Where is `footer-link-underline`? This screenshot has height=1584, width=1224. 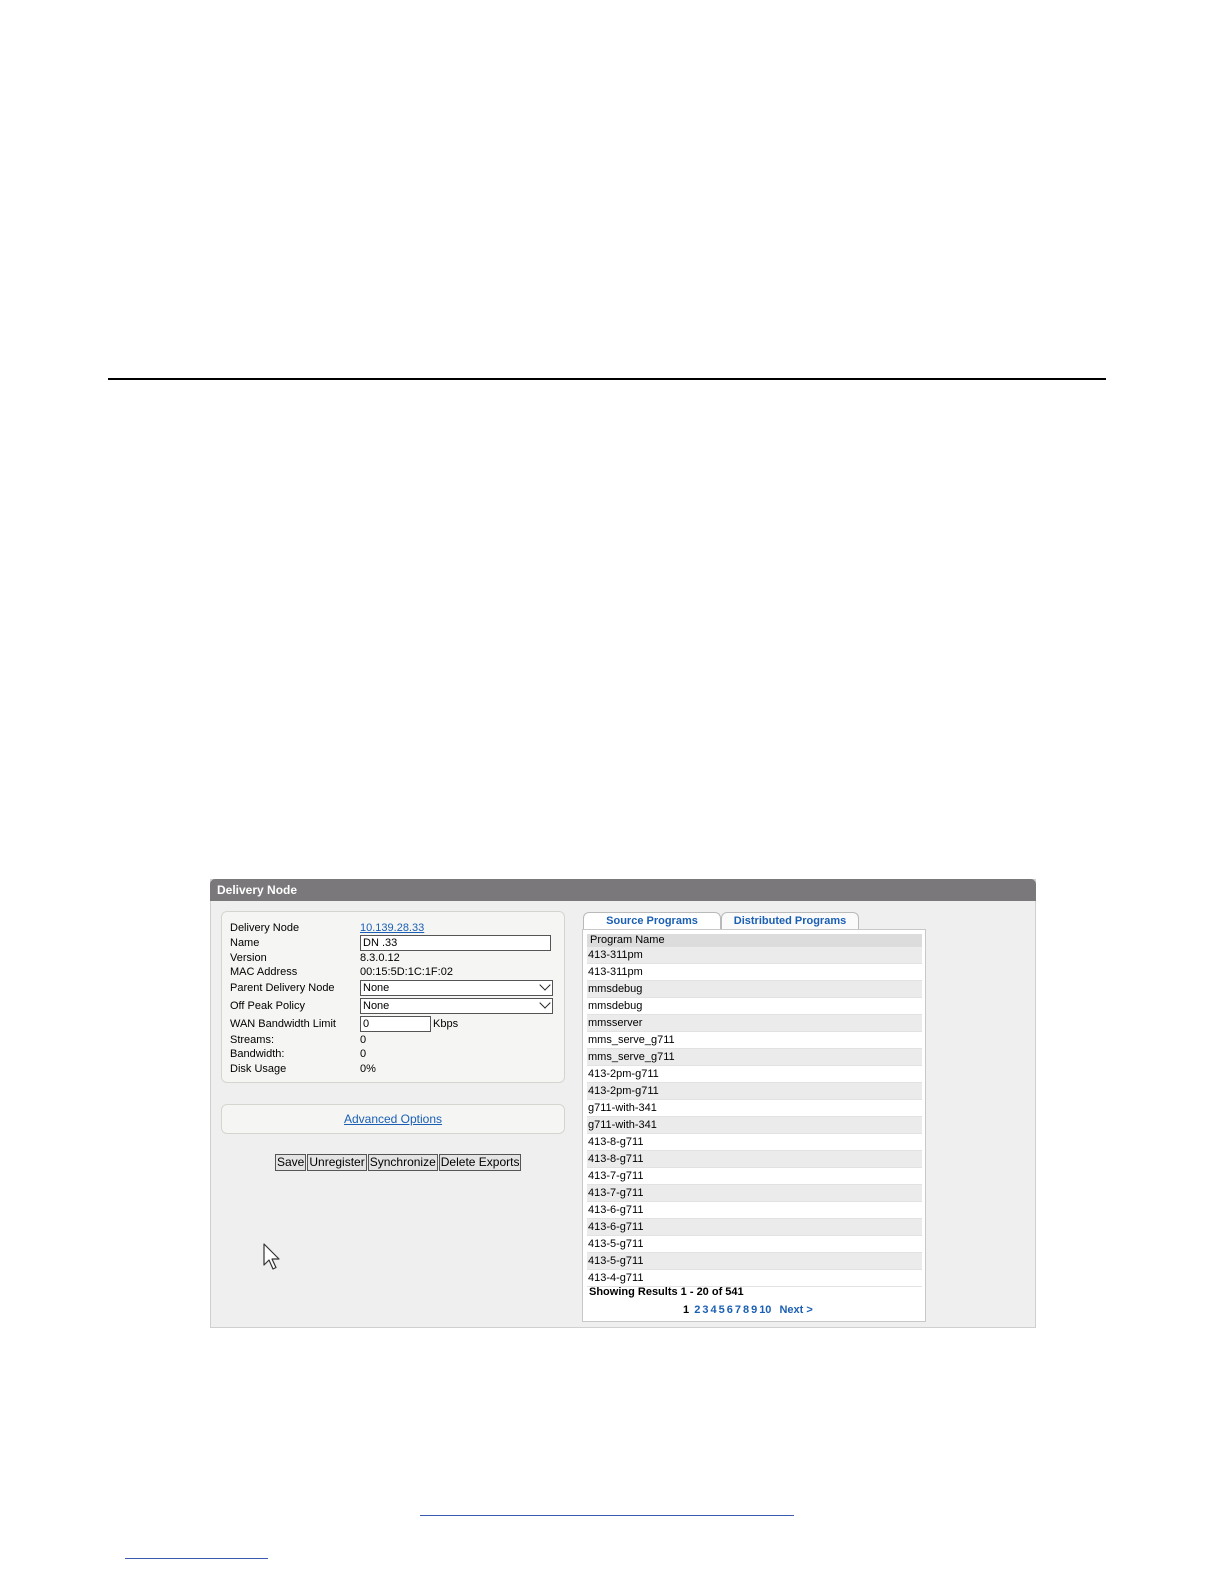
footer-link-underline is located at coordinates (607, 1515).